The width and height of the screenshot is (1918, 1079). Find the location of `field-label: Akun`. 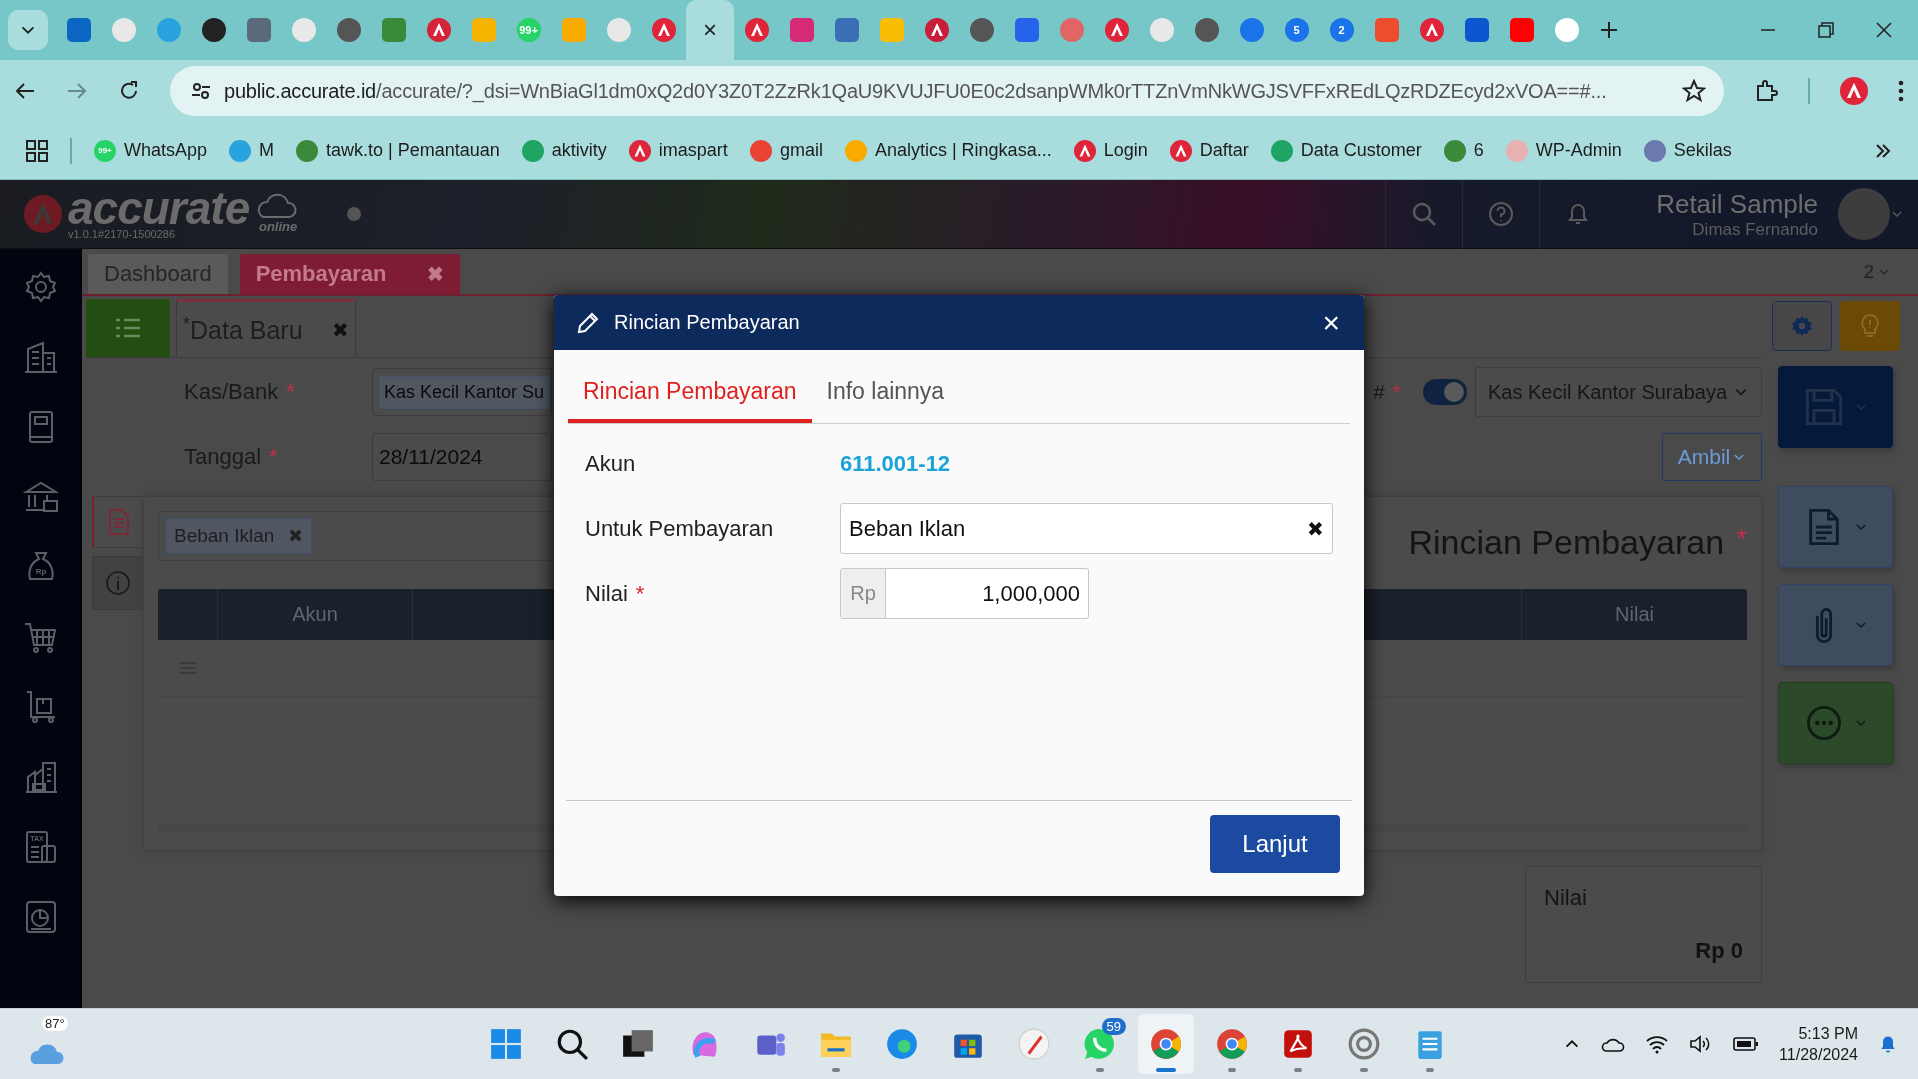

field-label: Akun is located at coordinates (610, 463).